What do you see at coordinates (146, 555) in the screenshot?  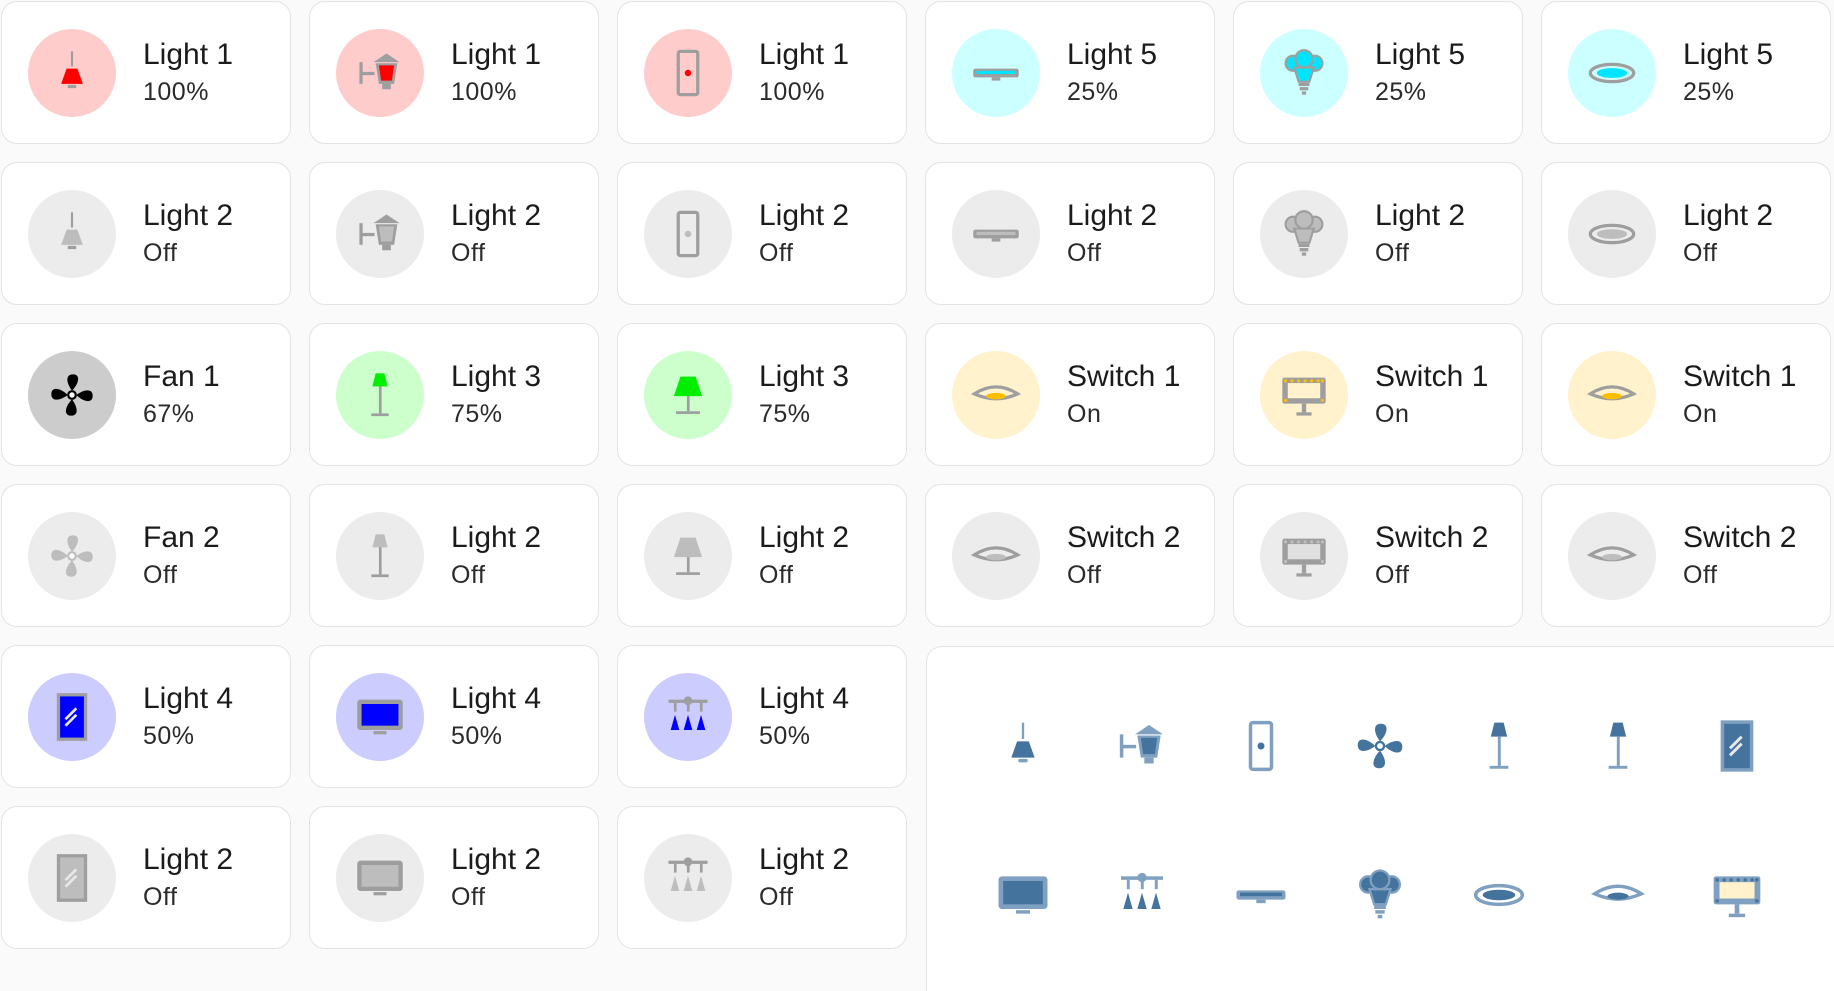 I see `entity-tile: Fan 2 Off` at bounding box center [146, 555].